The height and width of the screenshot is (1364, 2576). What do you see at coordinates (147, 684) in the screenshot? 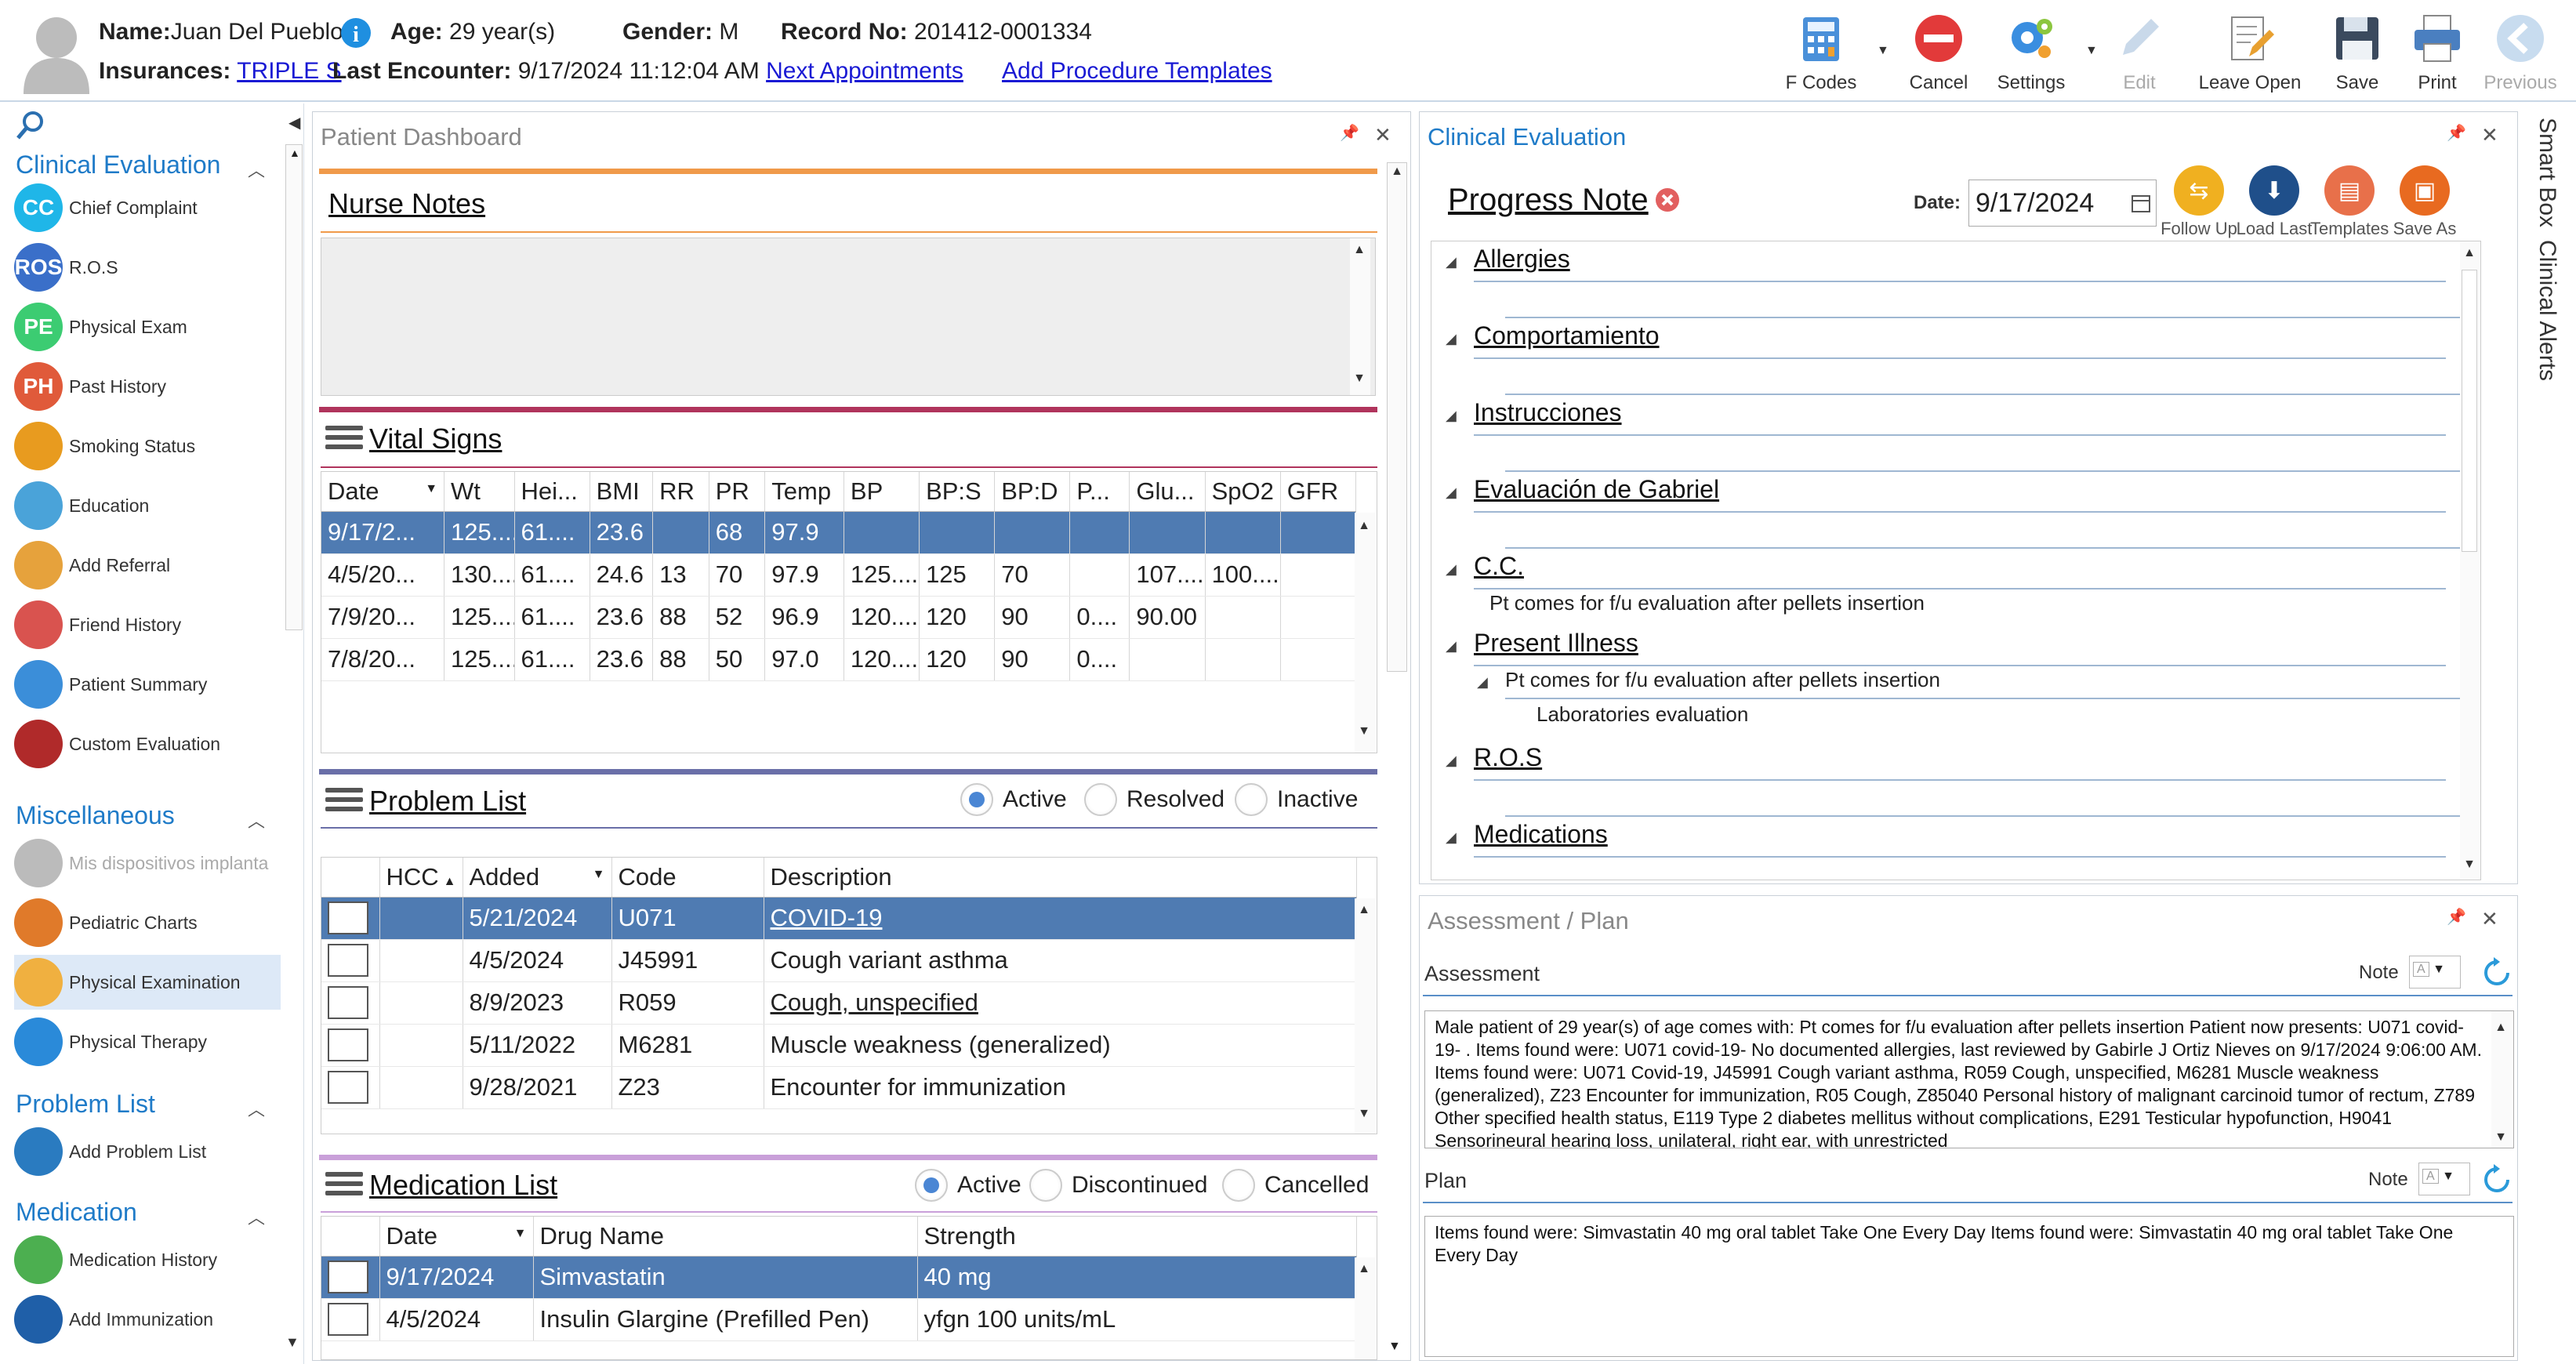
I see `sidebar-item-patient-summary: Patient Summary` at bounding box center [147, 684].